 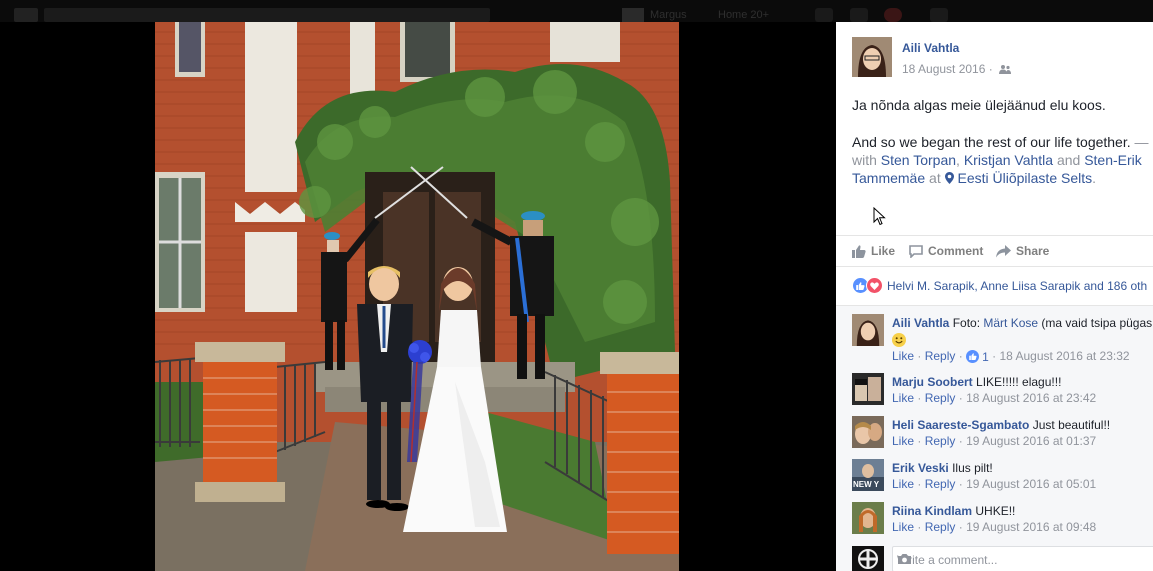 I want to click on comment-timestamp: 19 August 2016 at 05:01, so click(x=1031, y=484).